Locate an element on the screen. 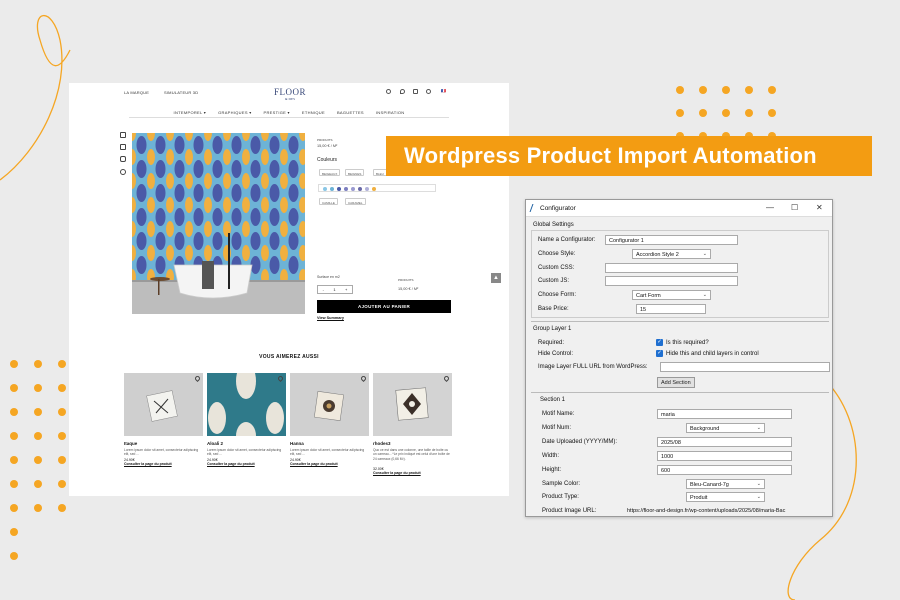  nav-link-simulateur: SIMULATEUR 3D is located at coordinates (181, 92).